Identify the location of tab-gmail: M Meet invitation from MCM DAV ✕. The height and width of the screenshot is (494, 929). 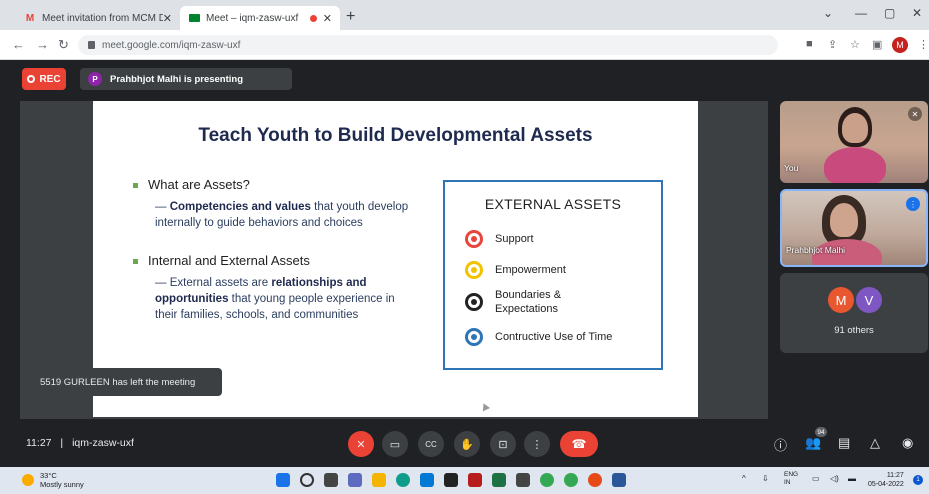
(98, 18).